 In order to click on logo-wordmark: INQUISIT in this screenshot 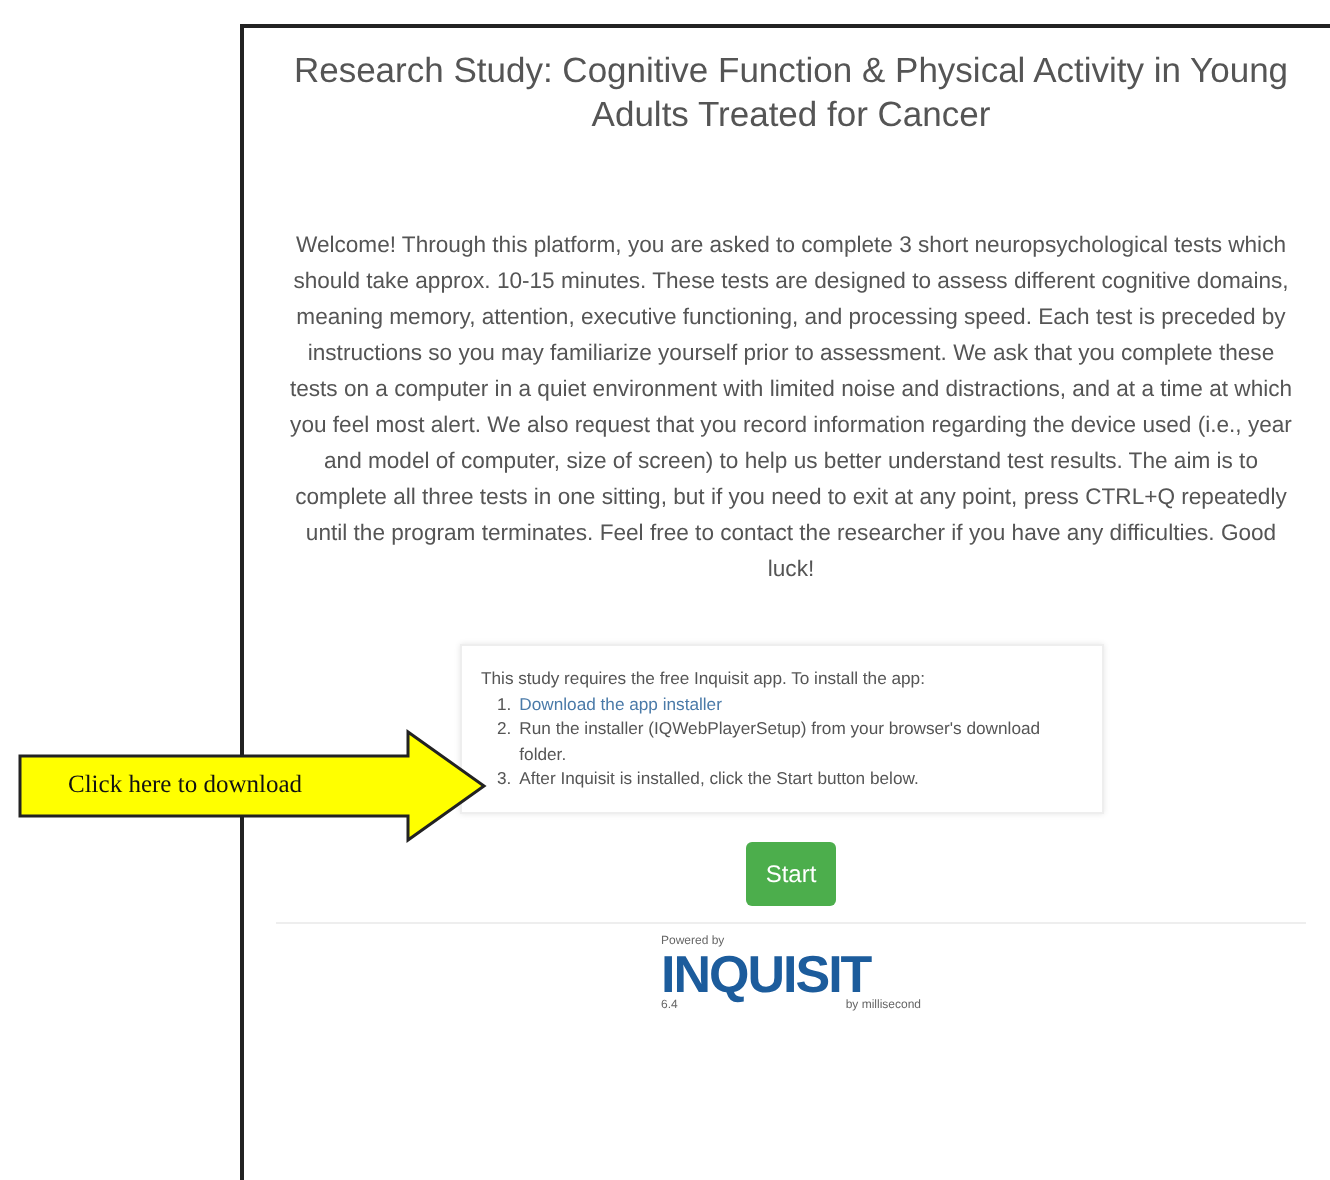, I will do `click(766, 973)`.